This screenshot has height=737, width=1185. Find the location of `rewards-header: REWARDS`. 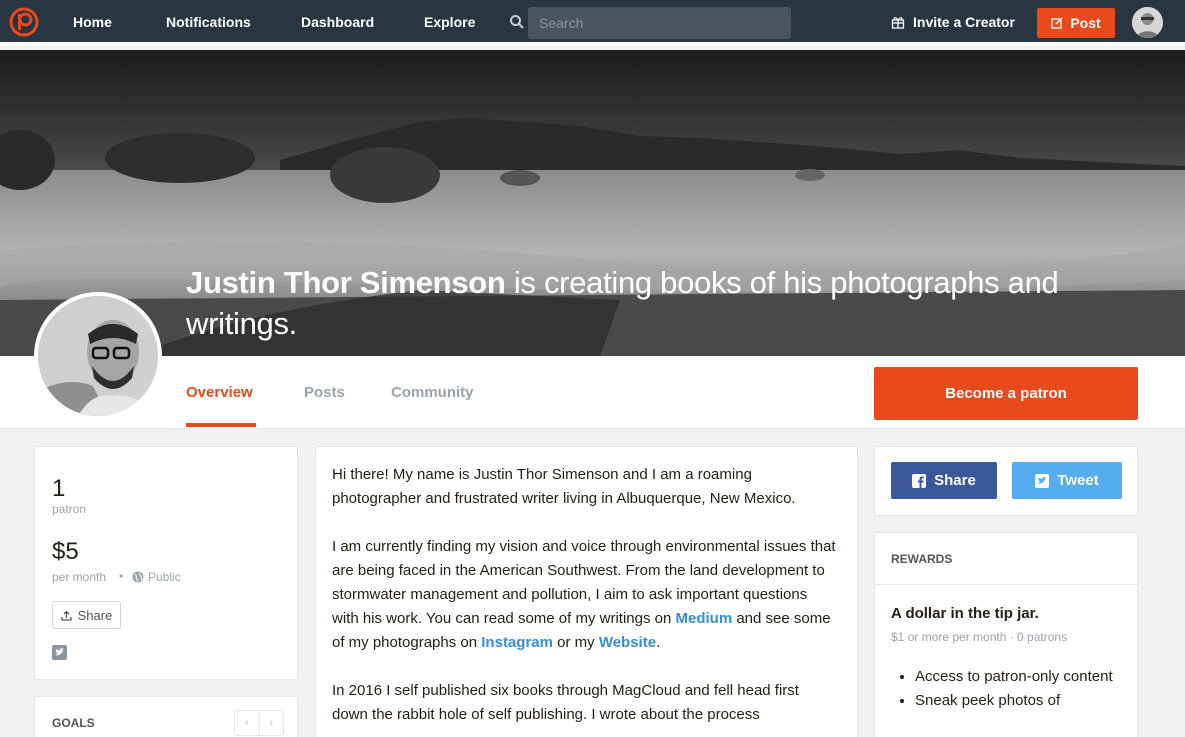

rewards-header: REWARDS is located at coordinates (1006, 559).